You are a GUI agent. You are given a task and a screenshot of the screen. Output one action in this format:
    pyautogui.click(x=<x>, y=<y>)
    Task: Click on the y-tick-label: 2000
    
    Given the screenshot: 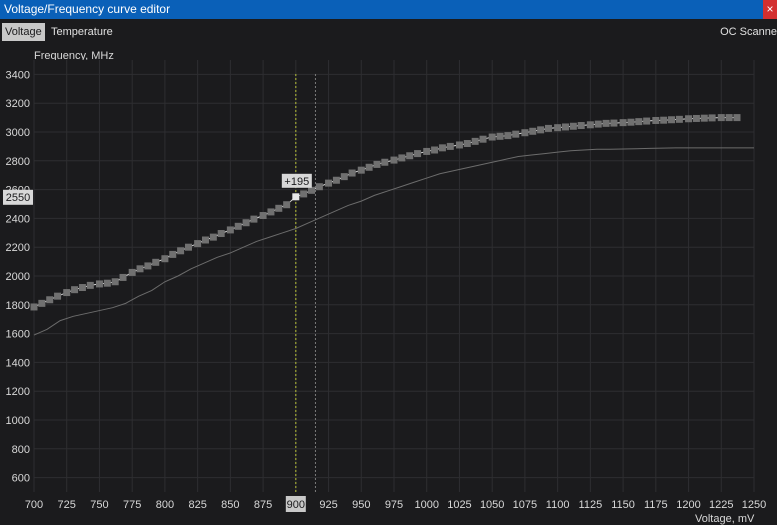 What is the action you would take?
    pyautogui.click(x=18, y=277)
    